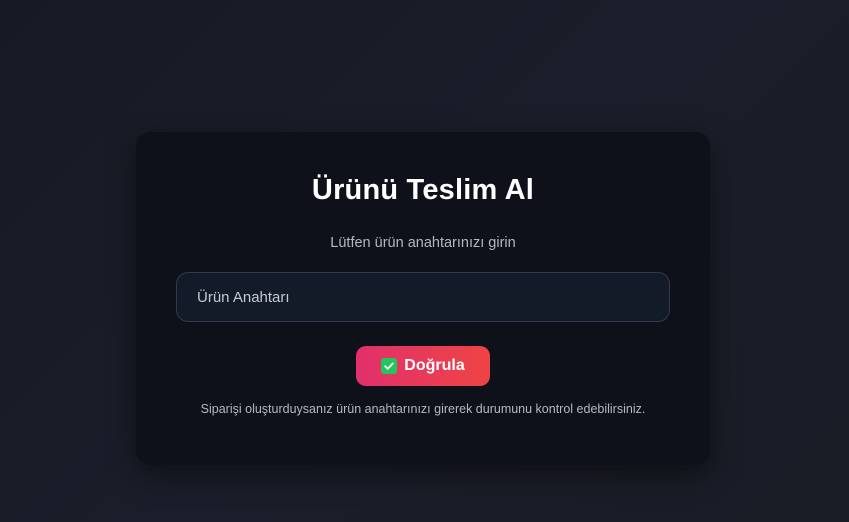 The height and width of the screenshot is (522, 849). Describe the element at coordinates (434, 365) in the screenshot. I see `verify-button-label: Doğrula` at that location.